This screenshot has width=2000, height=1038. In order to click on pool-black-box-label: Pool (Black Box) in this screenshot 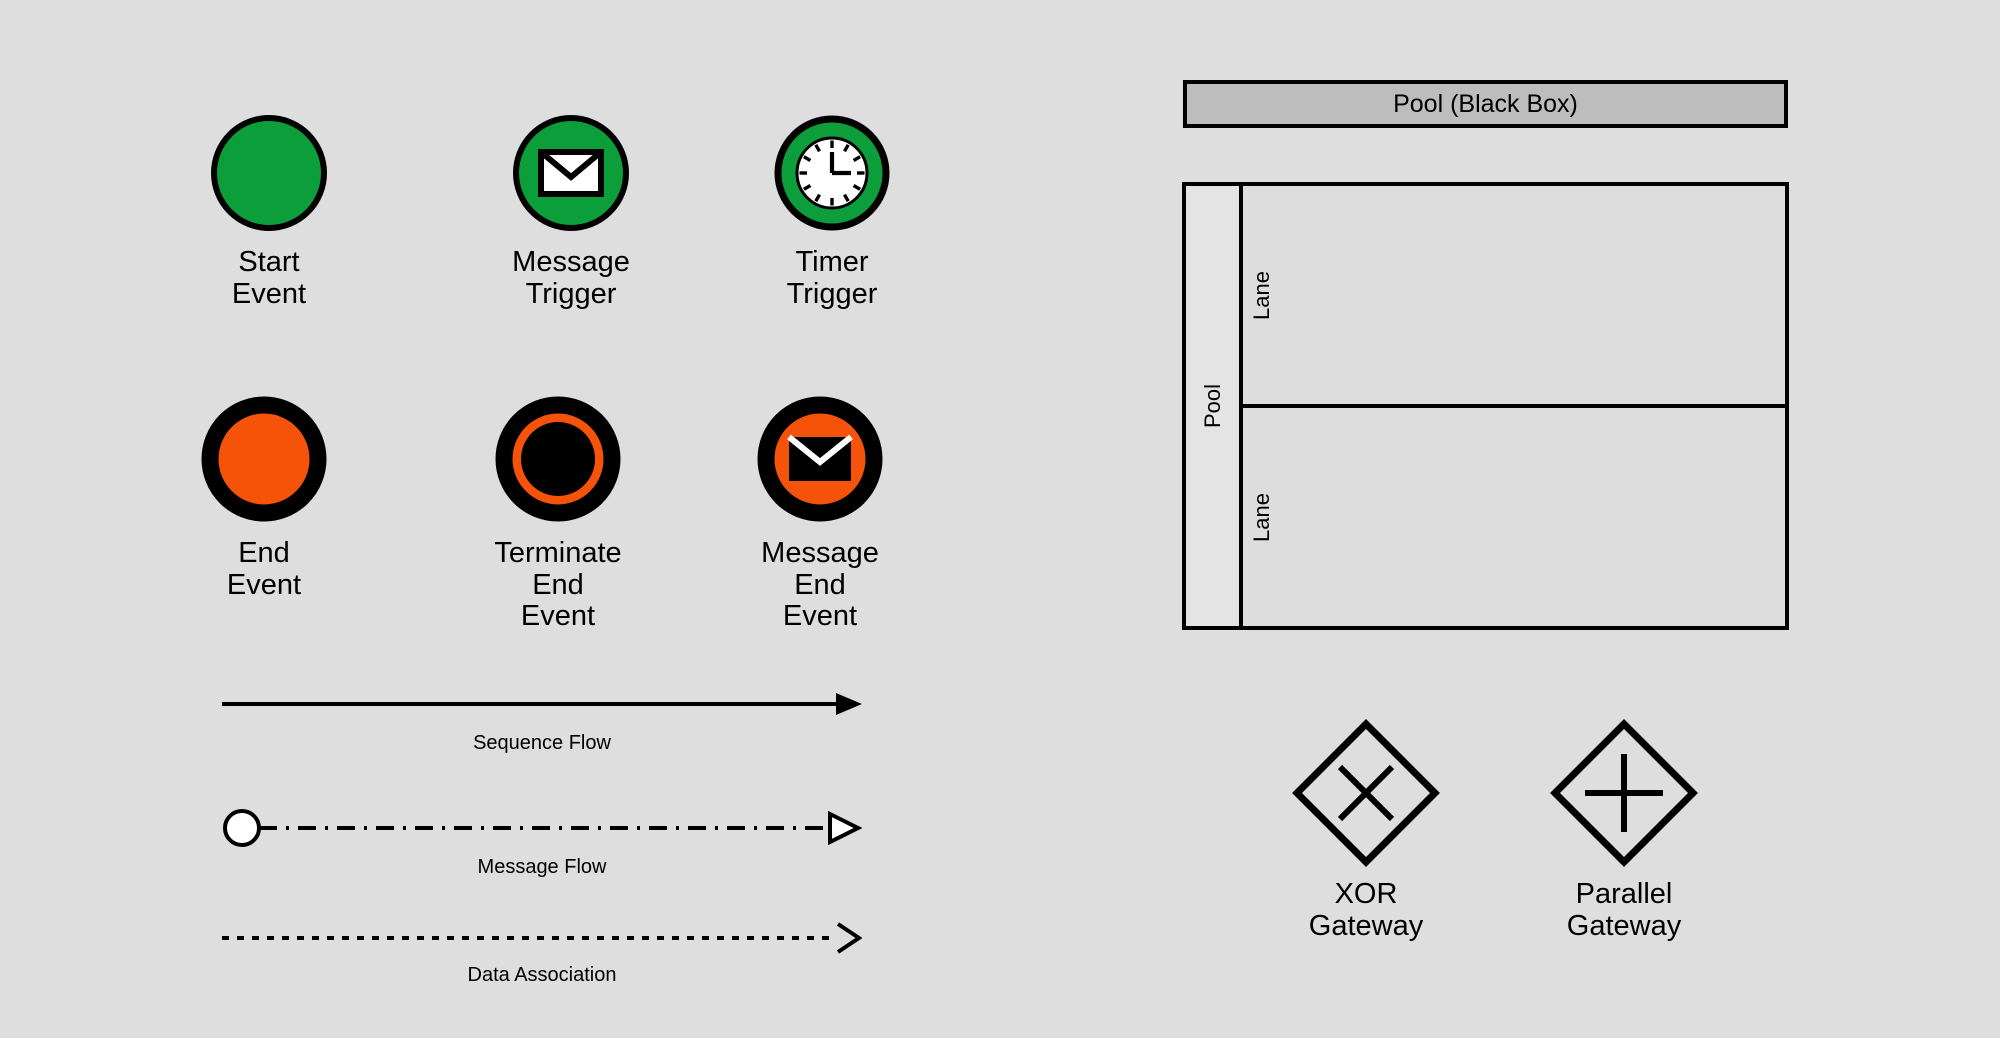, I will do `click(1485, 103)`.